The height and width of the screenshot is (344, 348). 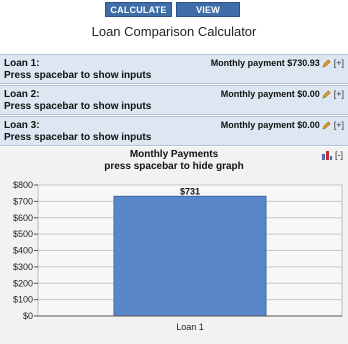 What do you see at coordinates (190, 191) in the screenshot?
I see `data-label: $731` at bounding box center [190, 191].